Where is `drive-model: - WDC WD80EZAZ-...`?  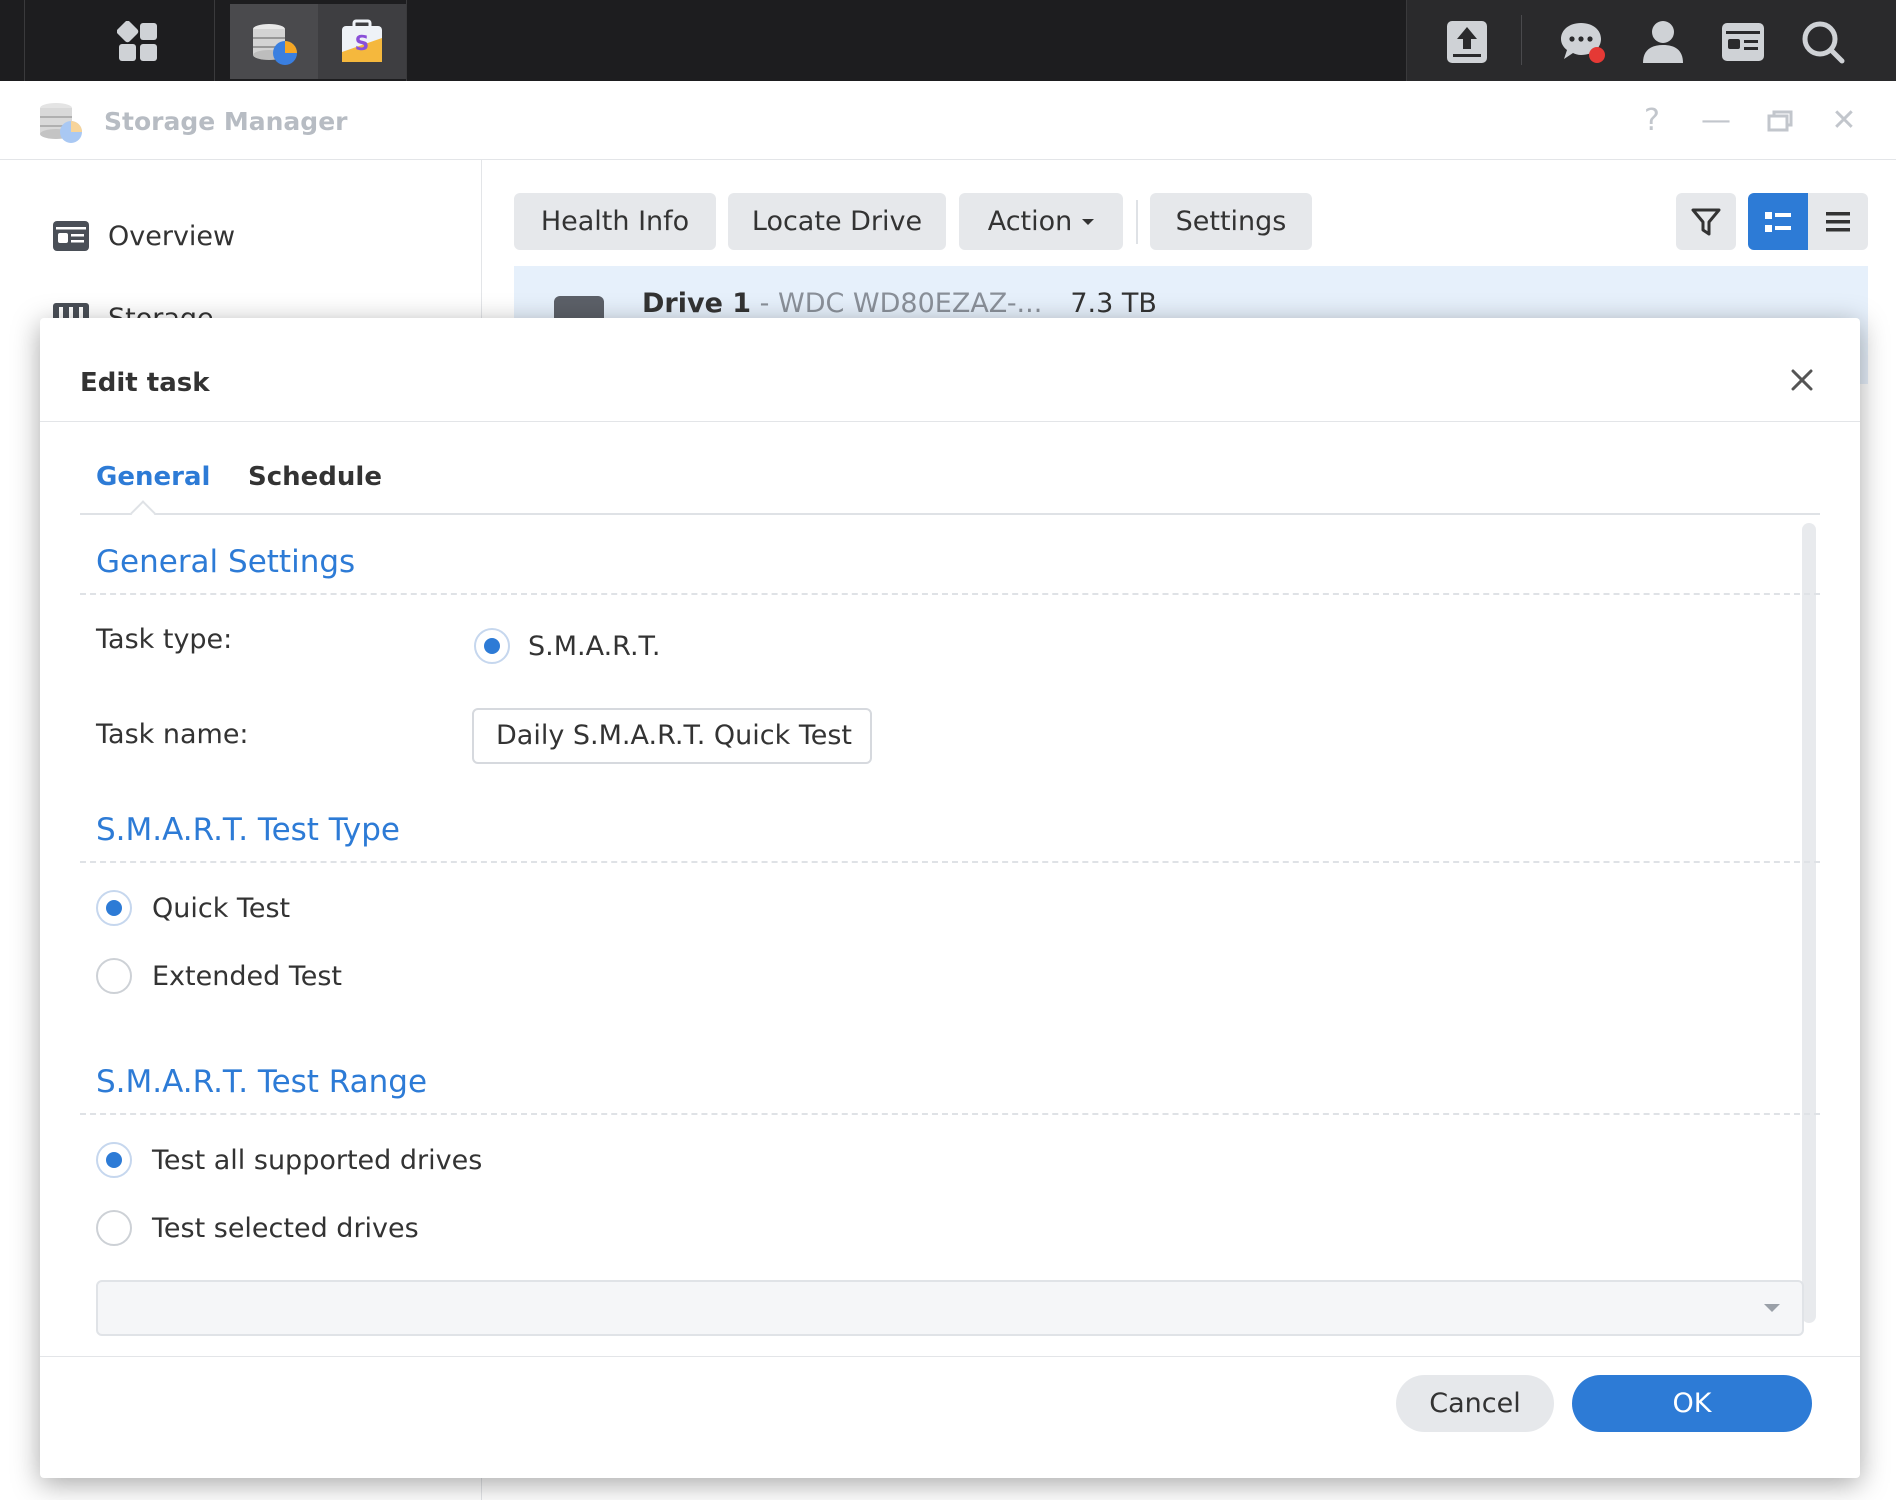 drive-model: - WDC WD80EZAZ-... is located at coordinates (897, 303).